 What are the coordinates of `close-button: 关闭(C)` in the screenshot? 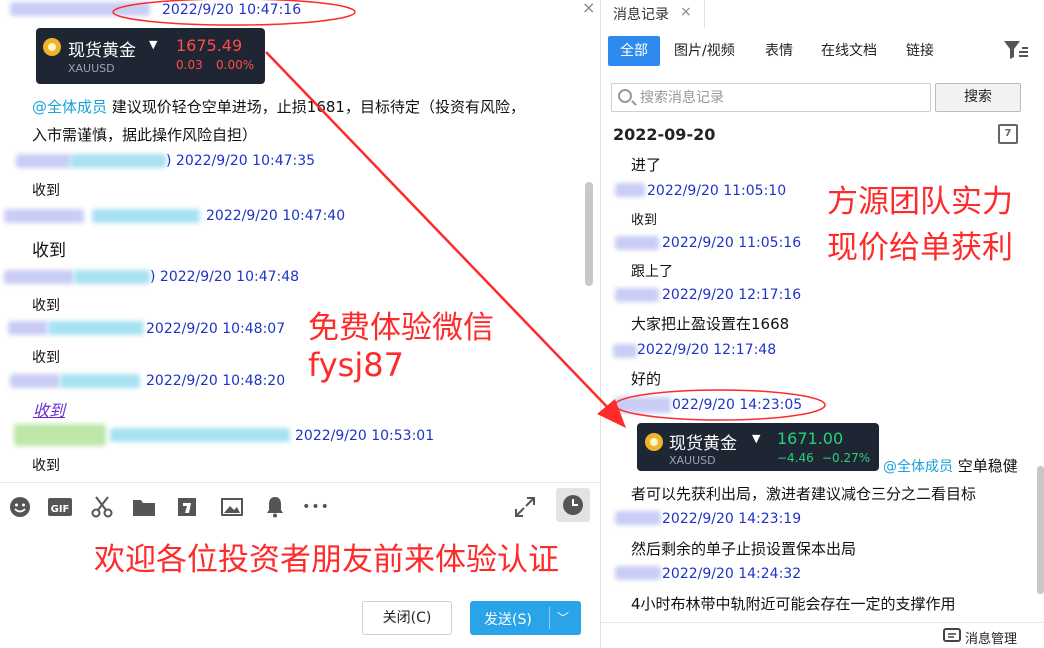 It's located at (407, 618).